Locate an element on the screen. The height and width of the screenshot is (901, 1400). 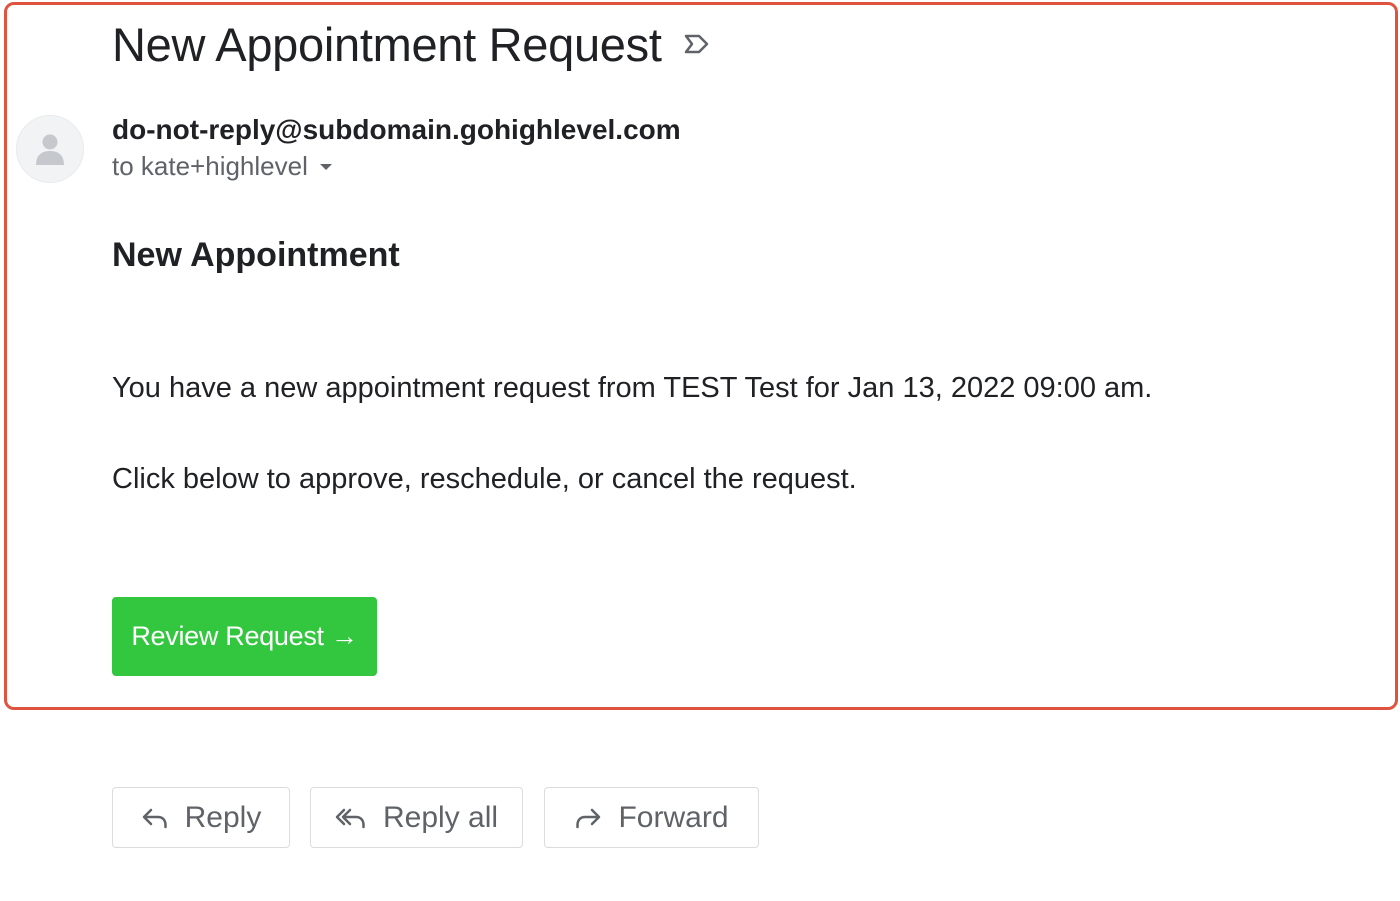
sender-avatar is located at coordinates (50, 149).